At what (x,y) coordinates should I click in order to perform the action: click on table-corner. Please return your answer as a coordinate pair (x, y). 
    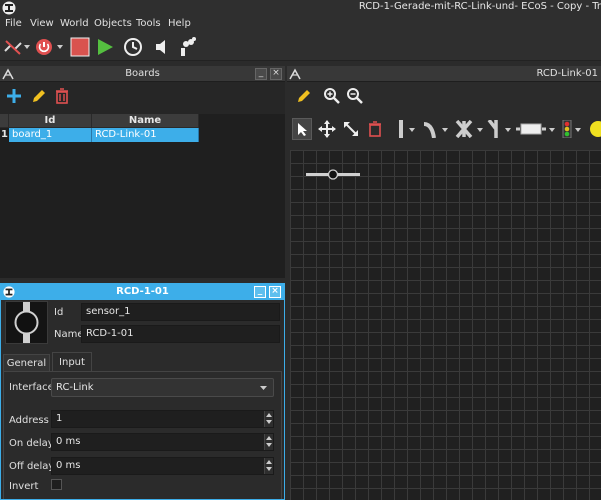
    Looking at the image, I should click on (4, 121).